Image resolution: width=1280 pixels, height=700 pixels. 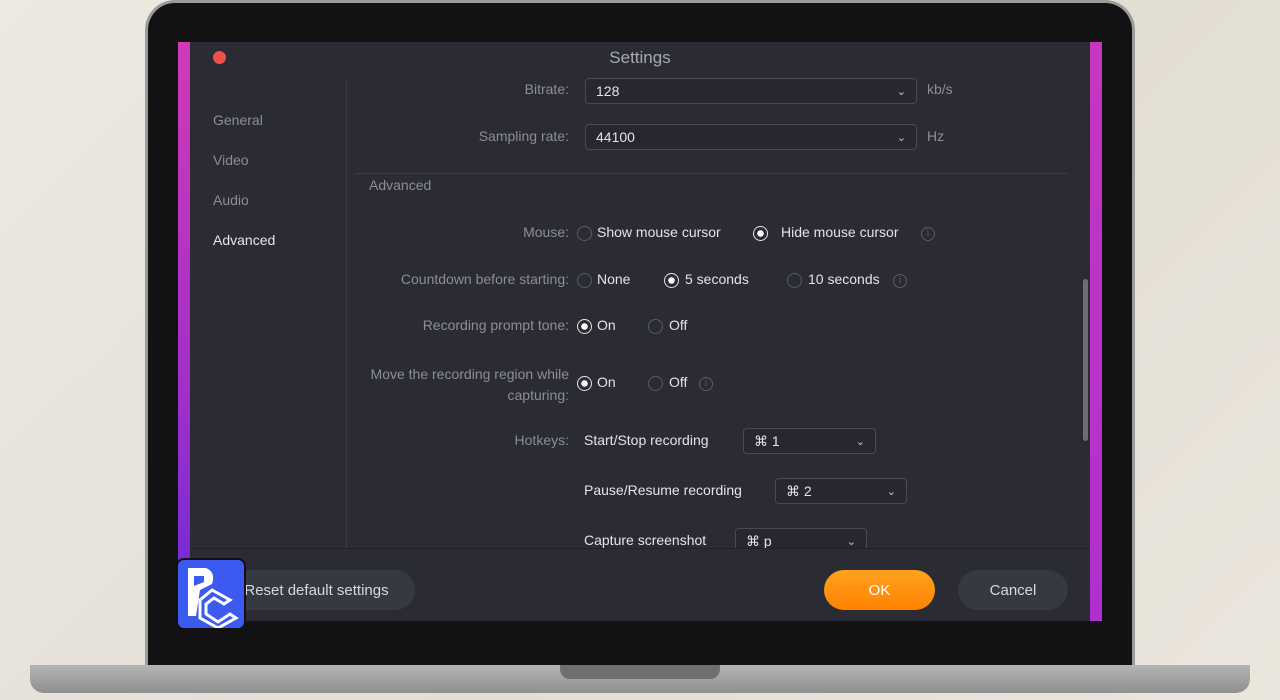 I want to click on hotkey-value: ⌘ p, so click(x=759, y=540).